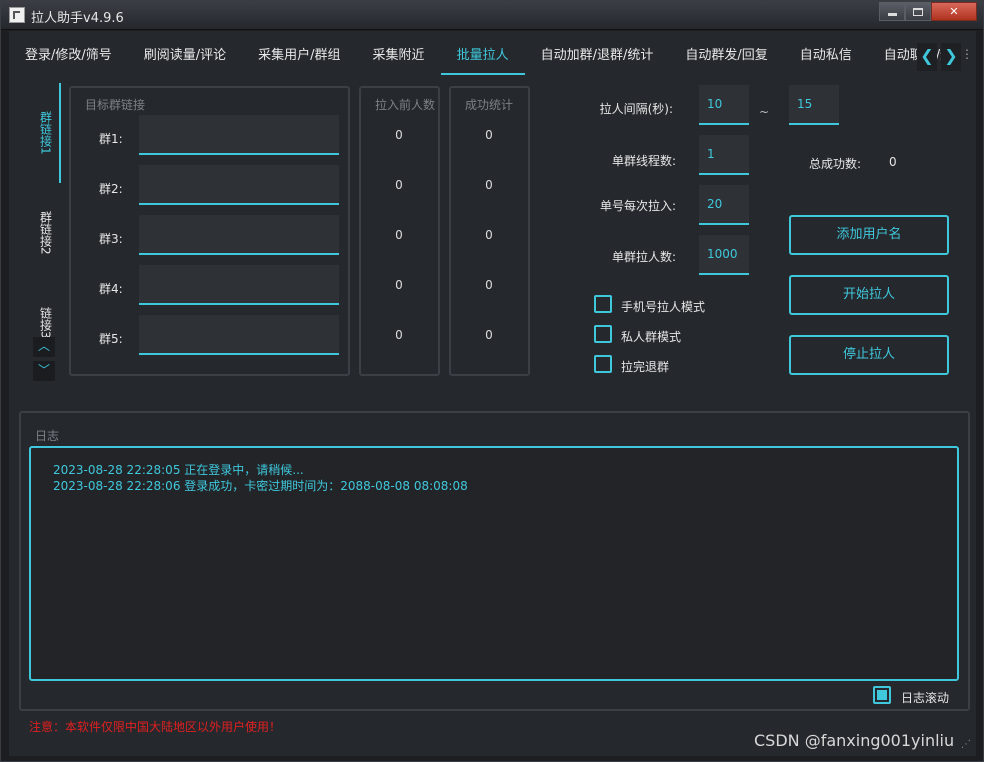  I want to click on chevron-left-icon: ❮, so click(927, 55).